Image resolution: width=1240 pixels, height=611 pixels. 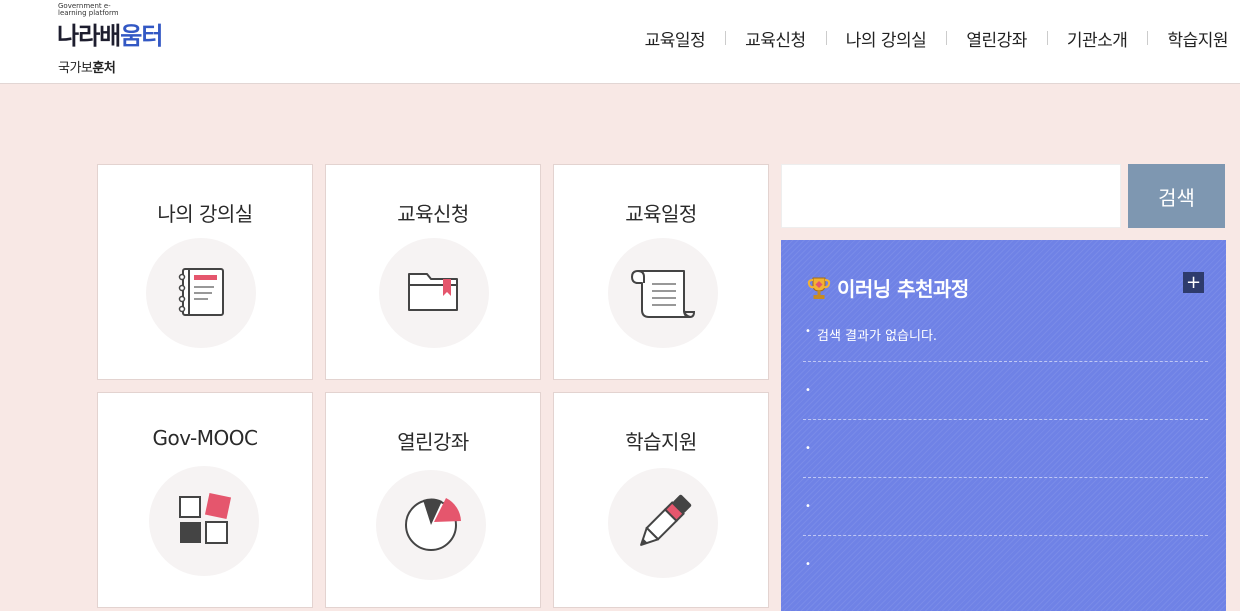 What do you see at coordinates (951, 196) in the screenshot?
I see `search-input` at bounding box center [951, 196].